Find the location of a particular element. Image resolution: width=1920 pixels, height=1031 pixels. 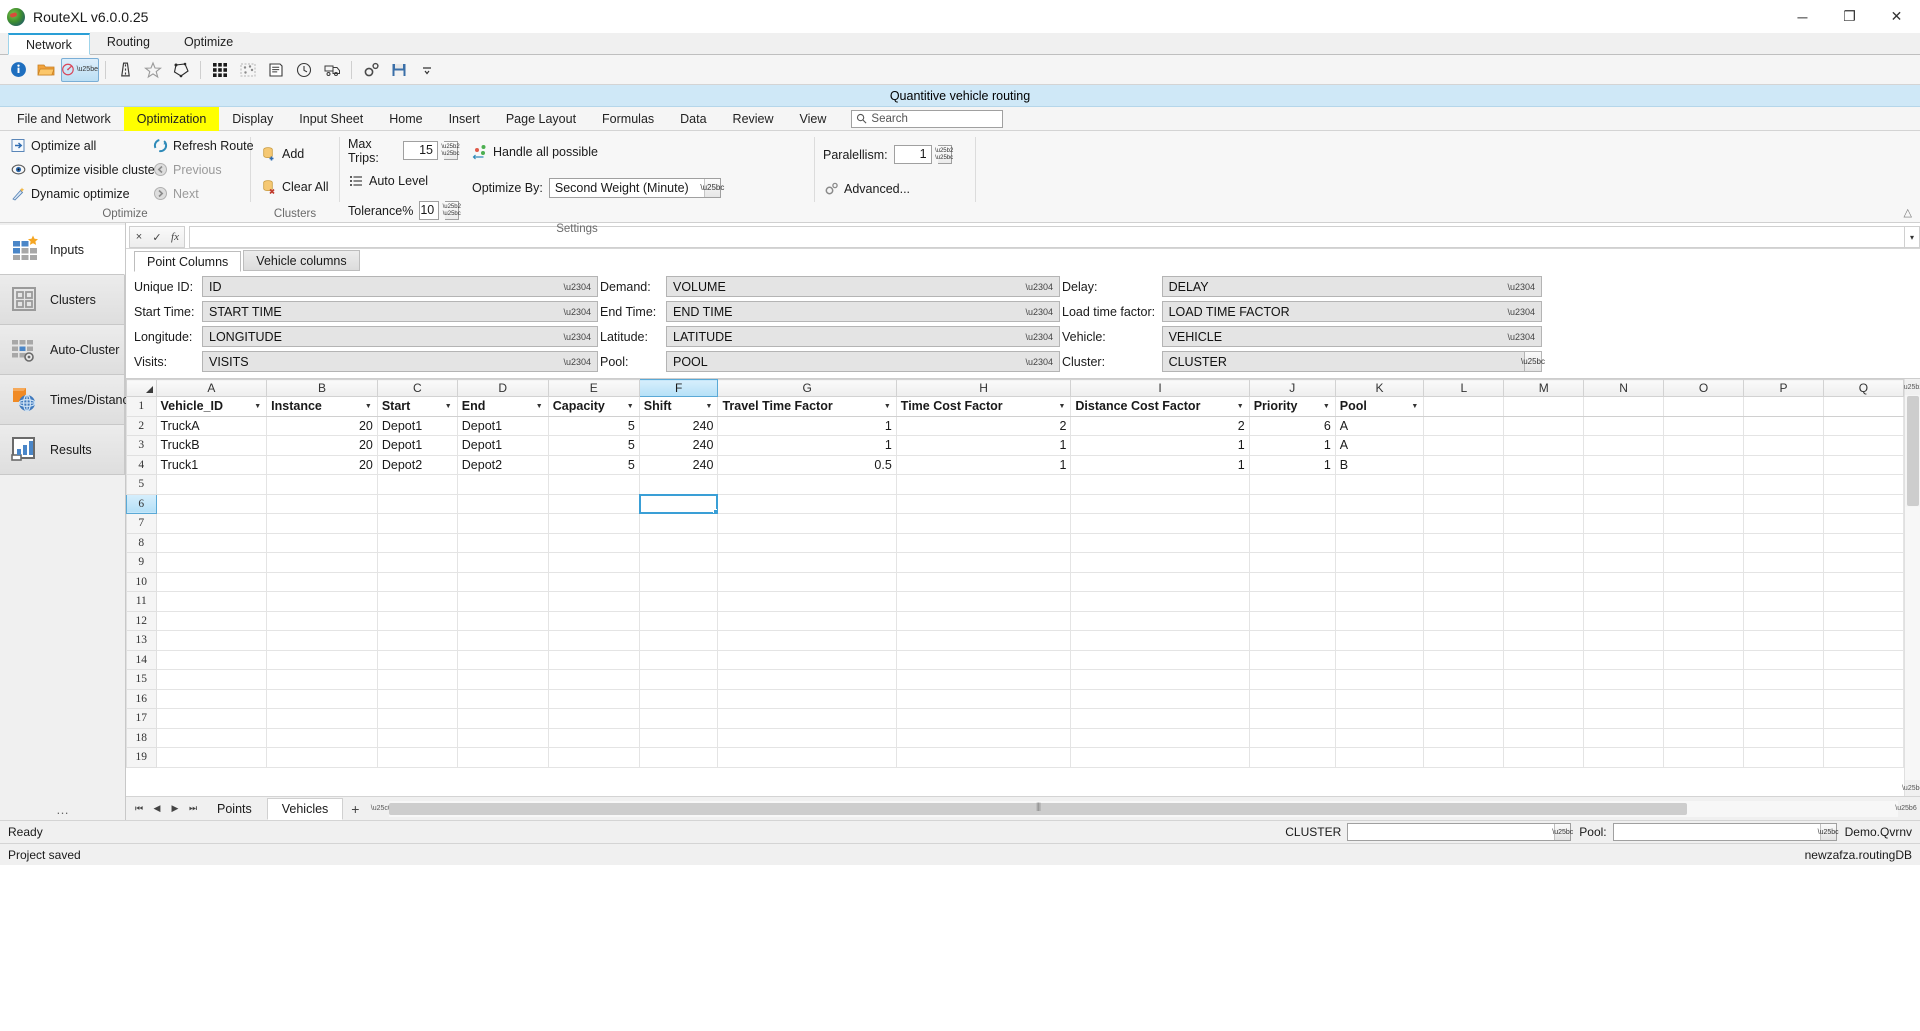

cell-P5 is located at coordinates (1783, 484).